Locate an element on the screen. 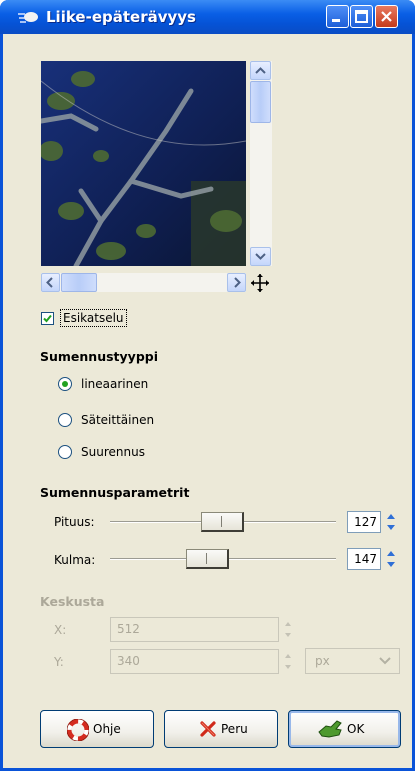  cancel-button-label: Peru is located at coordinates (234, 729).